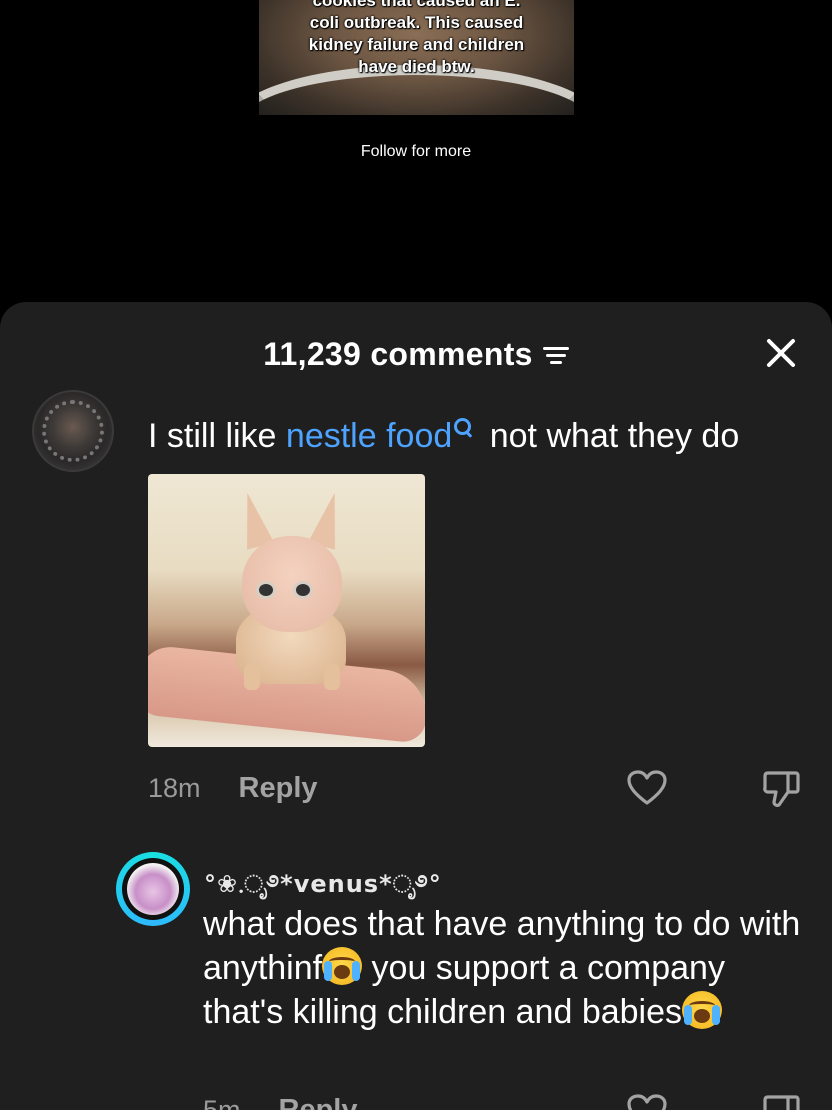 The width and height of the screenshot is (832, 1110). Describe the element at coordinates (266, 590) in the screenshot. I see `eye-left` at that location.